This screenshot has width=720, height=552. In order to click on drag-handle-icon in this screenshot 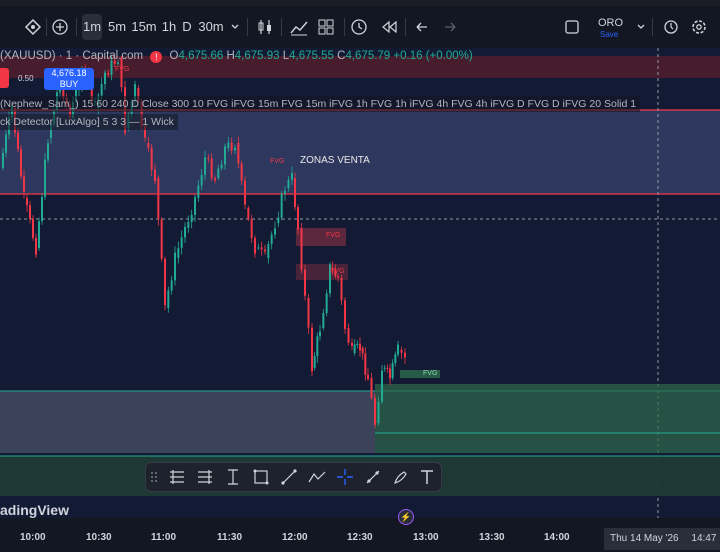, I will do `click(154, 477)`.